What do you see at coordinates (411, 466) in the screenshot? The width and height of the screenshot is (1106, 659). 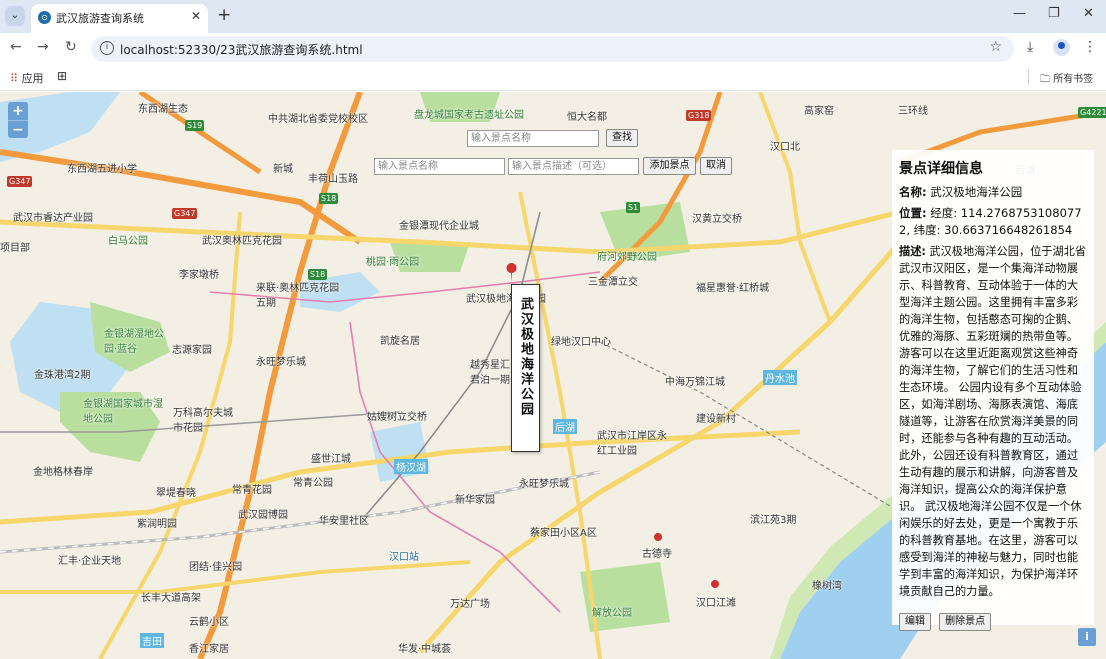 I see `map-label: 杨汉湖` at bounding box center [411, 466].